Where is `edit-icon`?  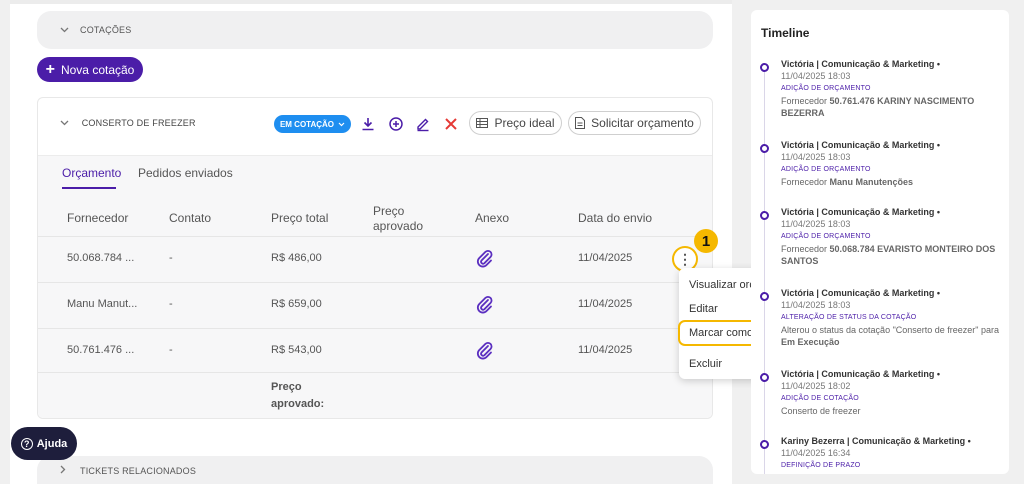 edit-icon is located at coordinates (423, 124).